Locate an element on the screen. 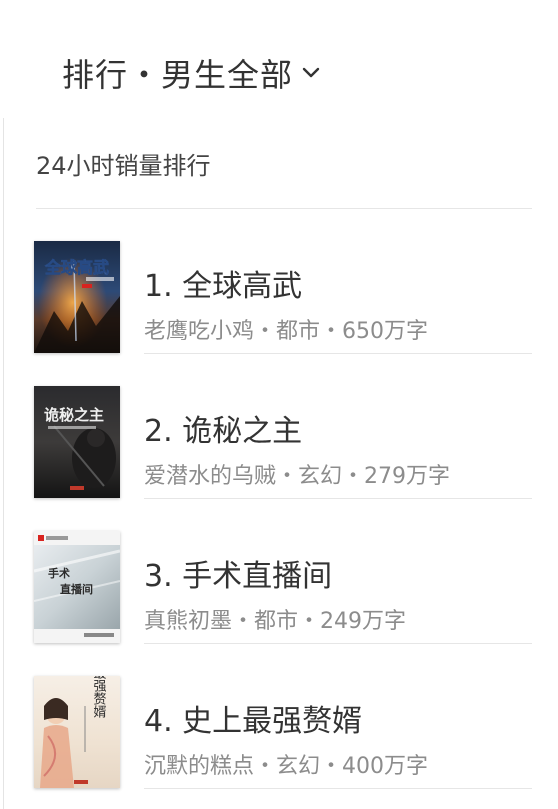 This screenshot has width=558, height=809. book-cover: 诡秘之主 is located at coordinates (77, 442).